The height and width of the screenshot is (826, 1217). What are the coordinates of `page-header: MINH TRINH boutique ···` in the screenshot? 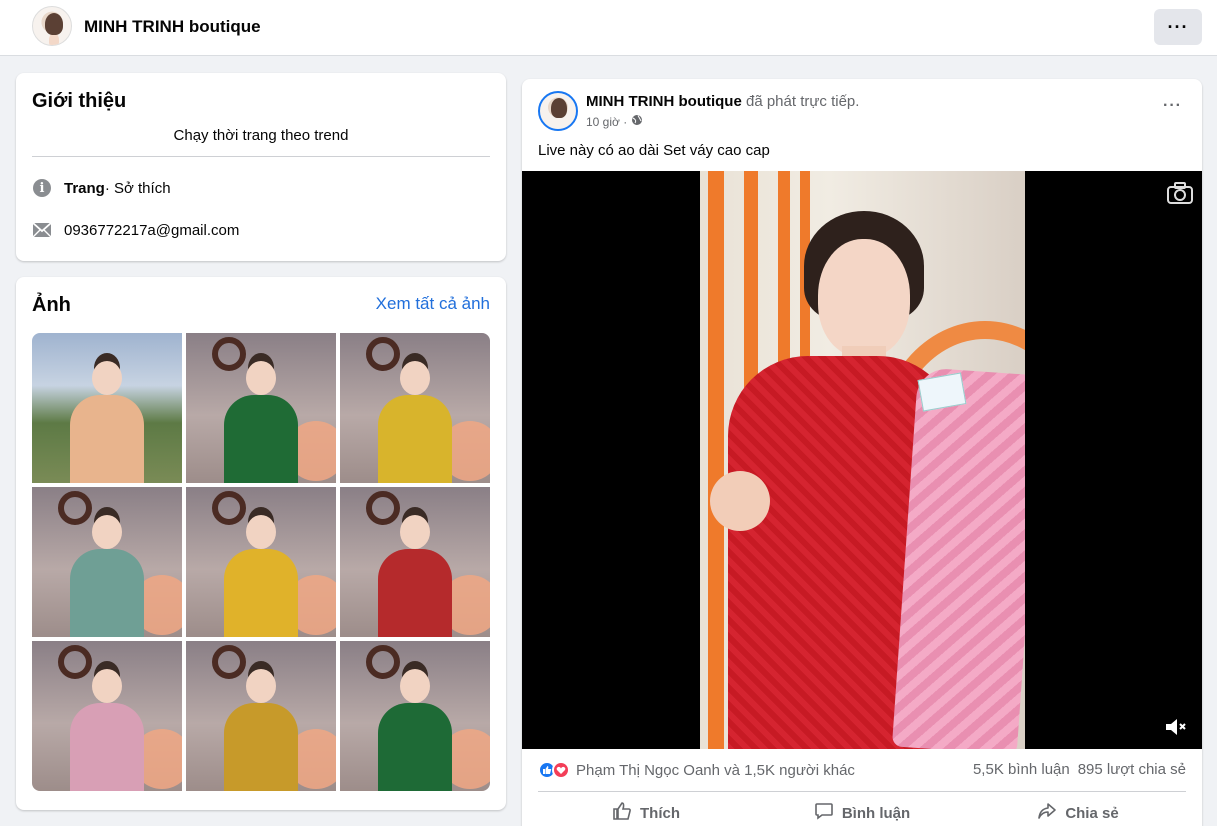 It's located at (608, 28).